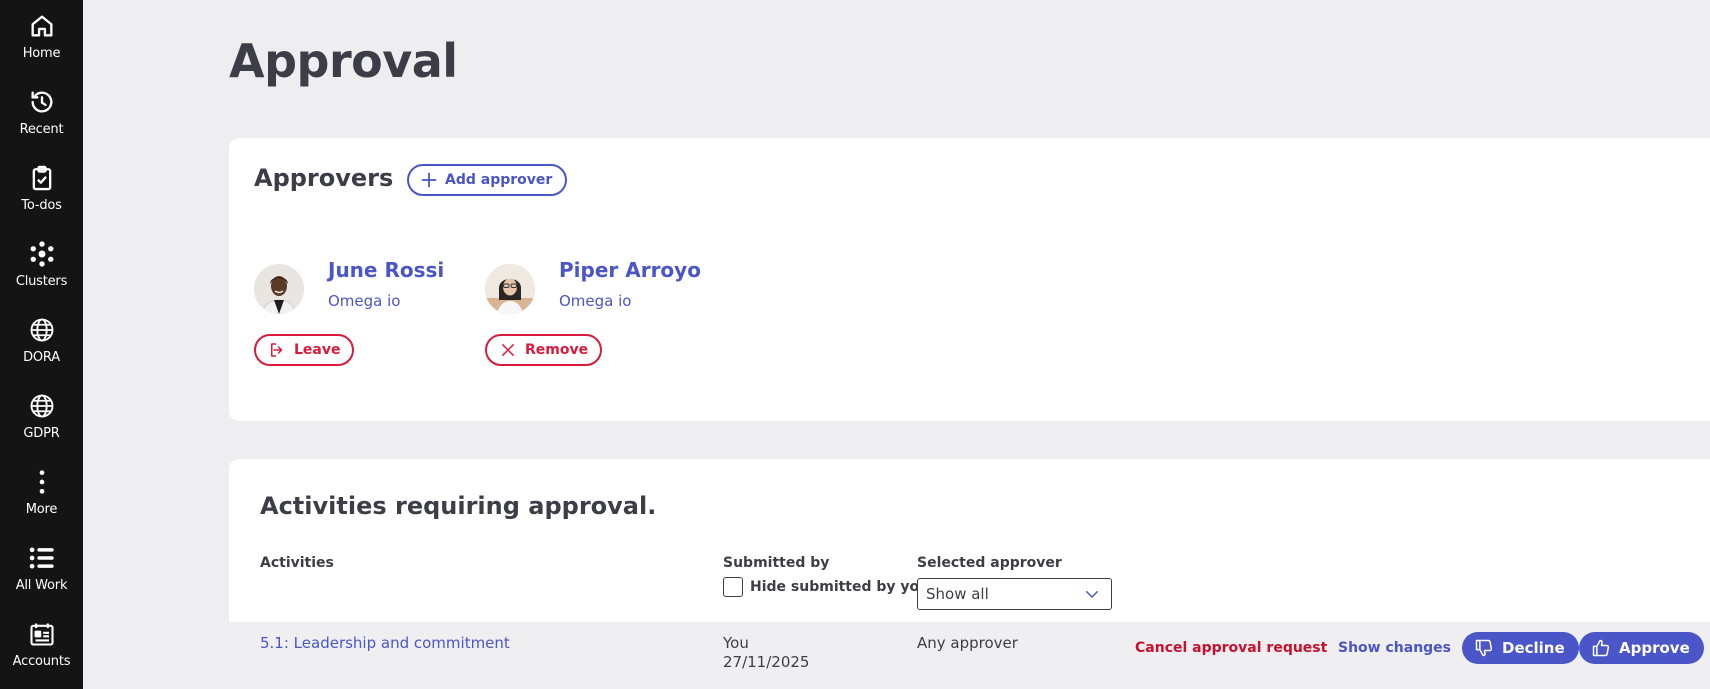 Image resolution: width=1710 pixels, height=689 pixels. What do you see at coordinates (1092, 594) in the screenshot?
I see `chevron-down-icon` at bounding box center [1092, 594].